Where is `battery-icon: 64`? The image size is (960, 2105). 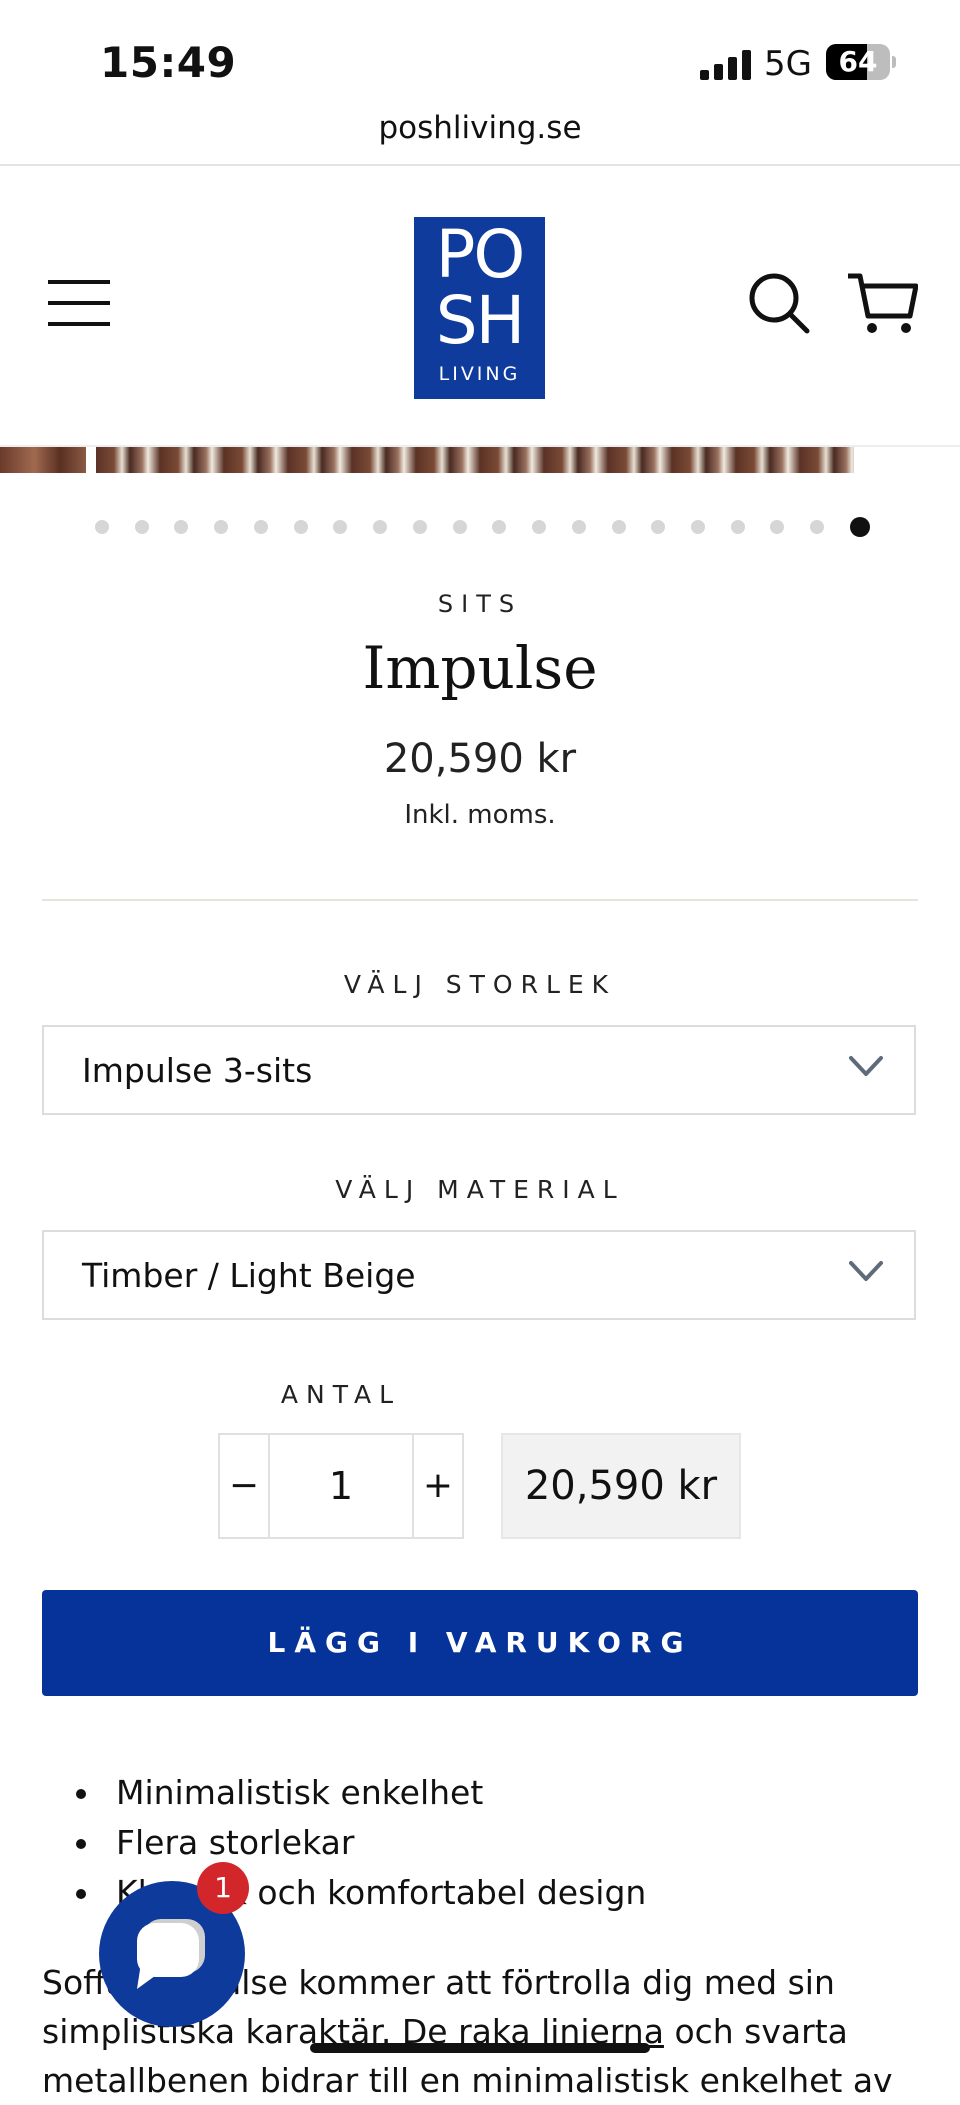
battery-icon: 64 is located at coordinates (861, 63).